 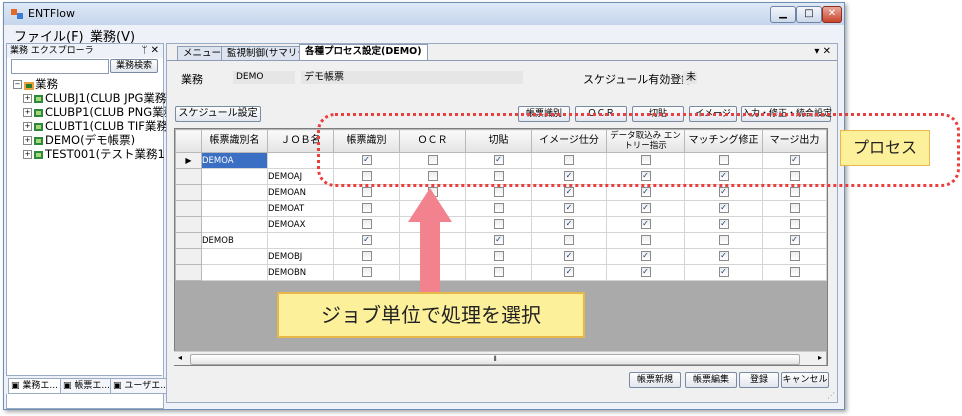 I want to click on table-row: DEMOBN ✓ ✓ ✓, so click(x=501, y=272).